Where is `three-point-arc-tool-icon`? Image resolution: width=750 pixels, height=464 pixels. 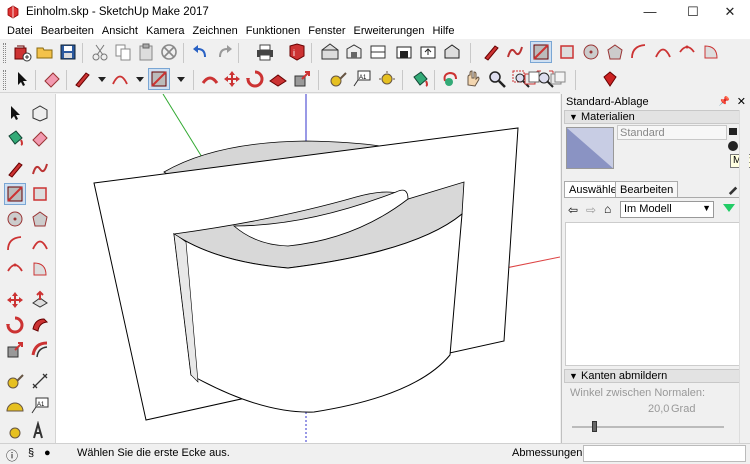 three-point-arc-tool-icon is located at coordinates (15, 269).